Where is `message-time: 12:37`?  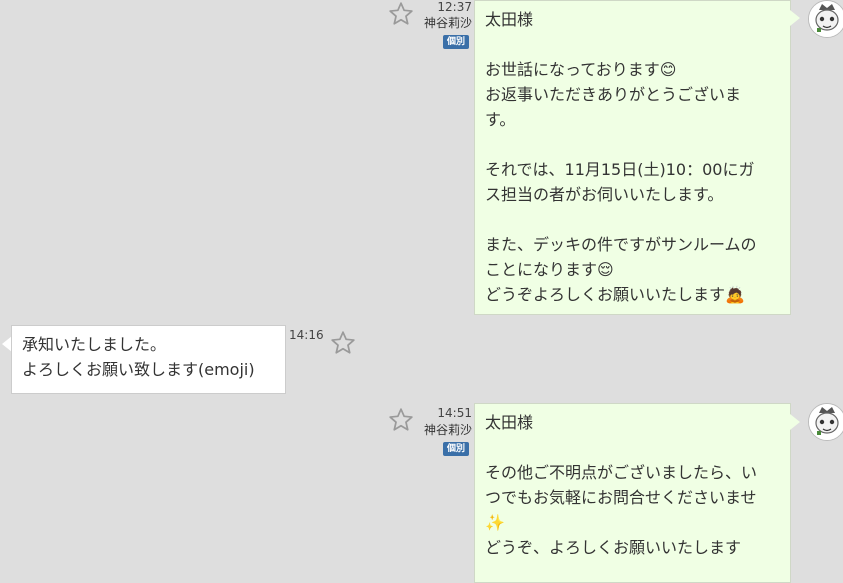
message-time: 12:37 is located at coordinates (454, 7).